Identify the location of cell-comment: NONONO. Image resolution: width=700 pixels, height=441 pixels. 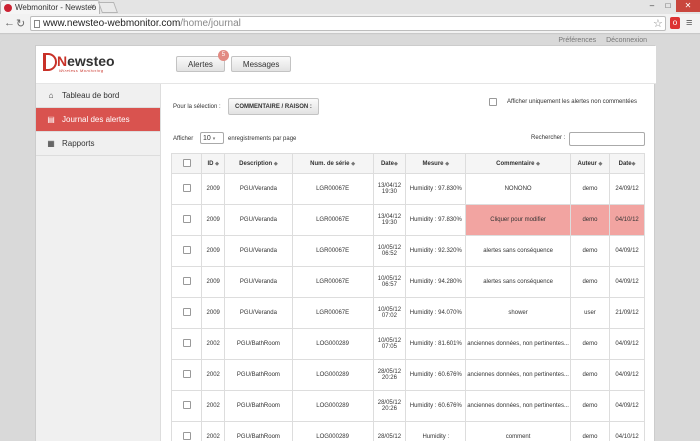
(518, 189).